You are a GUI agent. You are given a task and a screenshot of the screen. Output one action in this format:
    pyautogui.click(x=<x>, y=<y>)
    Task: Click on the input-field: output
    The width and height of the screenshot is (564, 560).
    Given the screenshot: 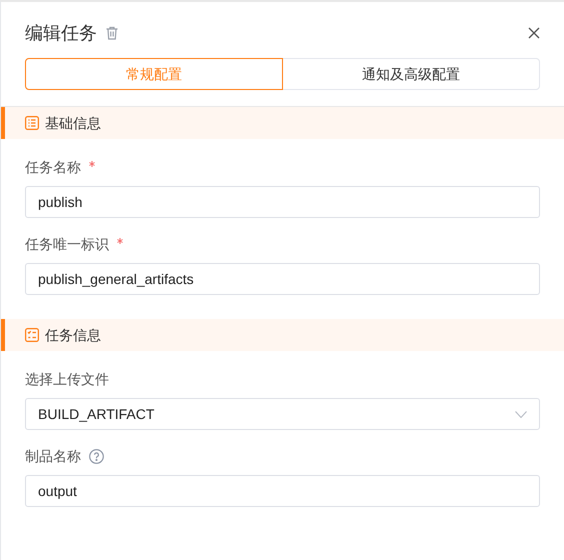 What is the action you would take?
    pyautogui.click(x=282, y=491)
    